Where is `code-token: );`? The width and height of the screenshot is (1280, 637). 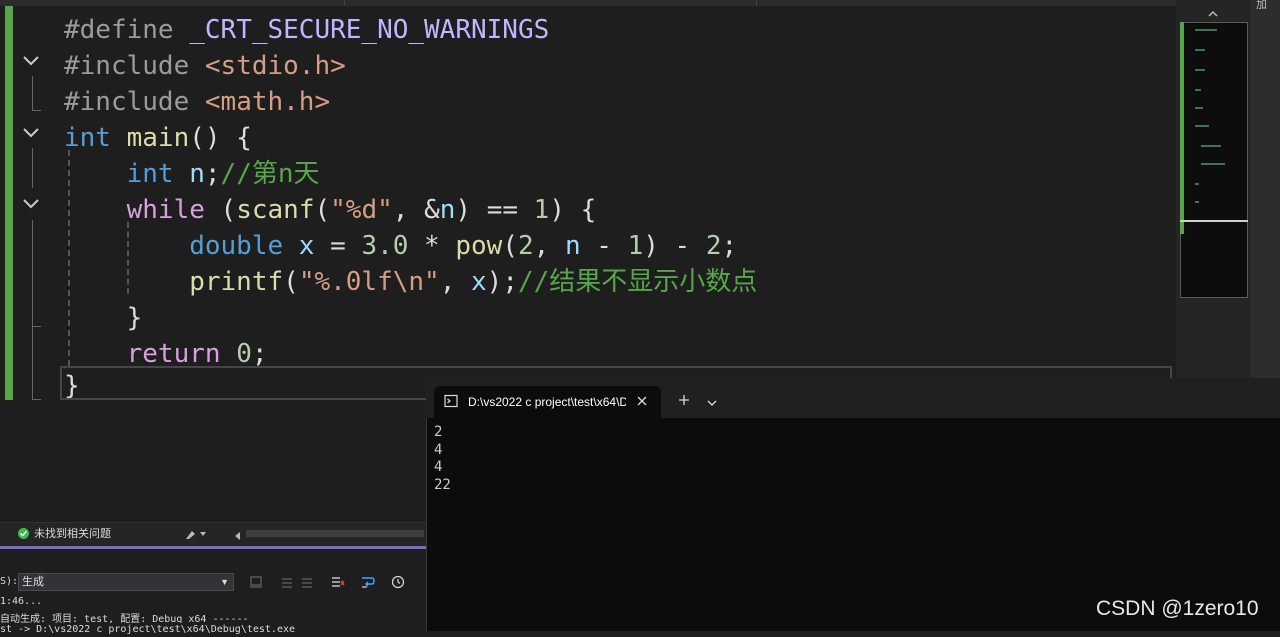
code-token: ); is located at coordinates (502, 282).